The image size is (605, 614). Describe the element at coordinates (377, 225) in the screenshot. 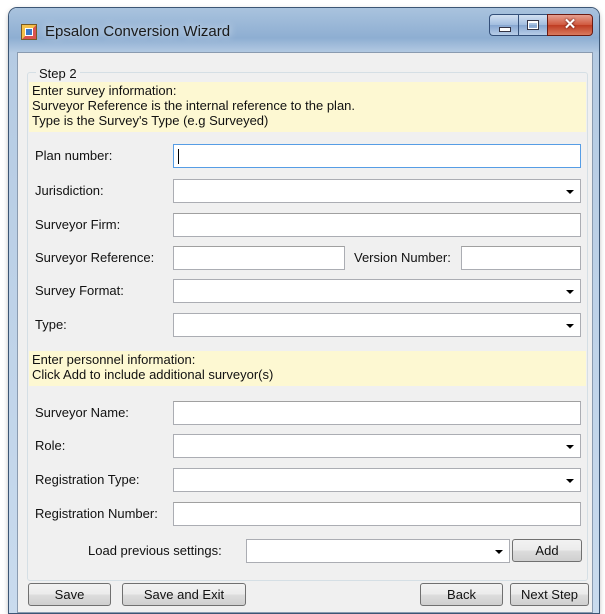

I see `surveyor-firm-input` at that location.